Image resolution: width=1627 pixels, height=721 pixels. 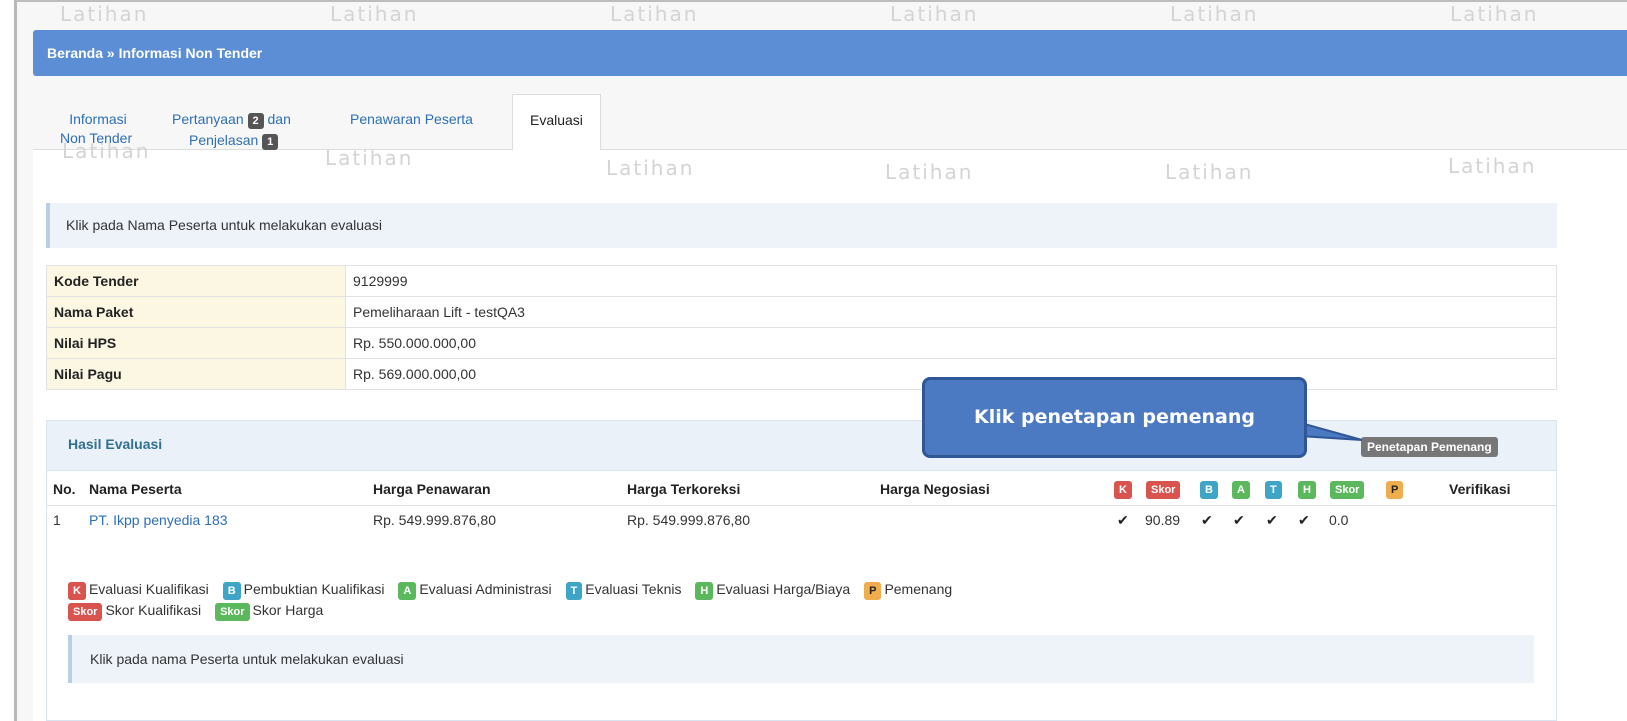 I want to click on callout-annotation: Klik penetapan pemenang, so click(x=1114, y=417).